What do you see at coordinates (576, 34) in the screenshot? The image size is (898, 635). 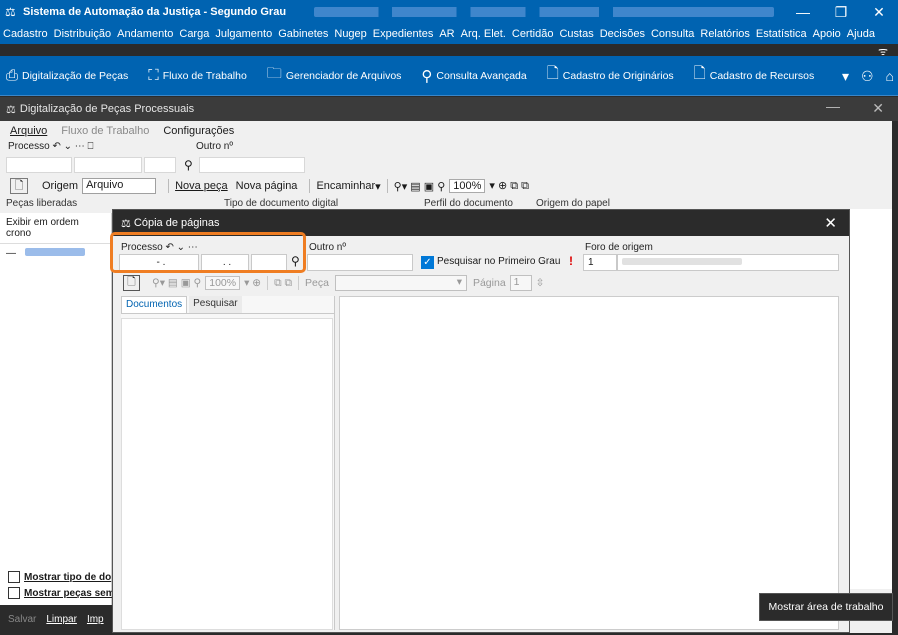 I see `menu-item-11: Custas` at bounding box center [576, 34].